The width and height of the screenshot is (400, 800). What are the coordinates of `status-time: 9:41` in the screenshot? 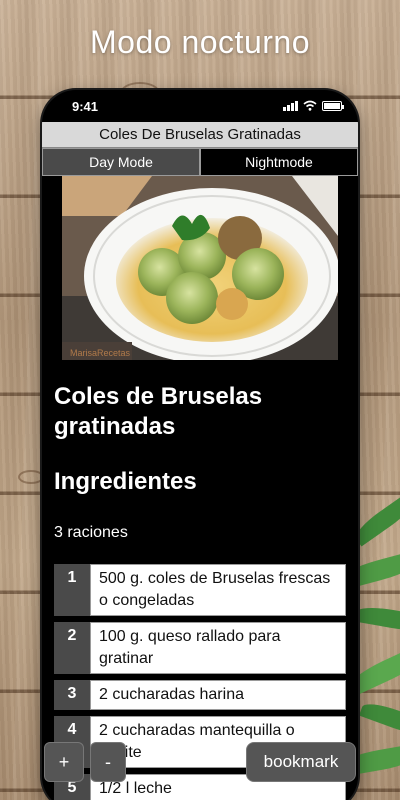 It's located at (85, 106).